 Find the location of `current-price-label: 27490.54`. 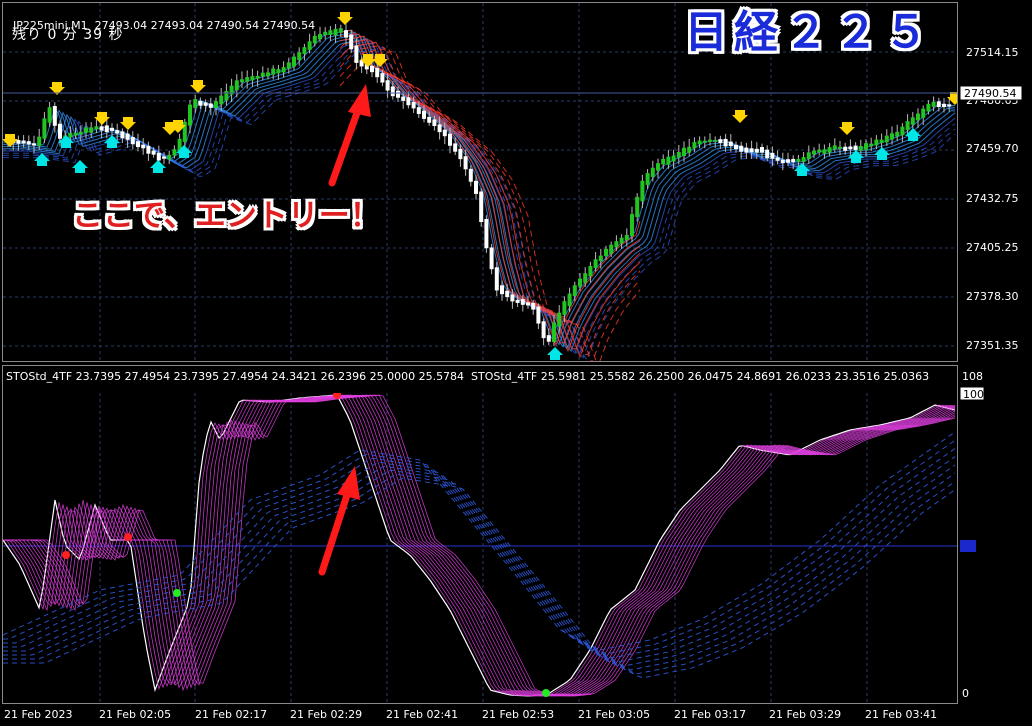

current-price-label: 27490.54 is located at coordinates (991, 93).